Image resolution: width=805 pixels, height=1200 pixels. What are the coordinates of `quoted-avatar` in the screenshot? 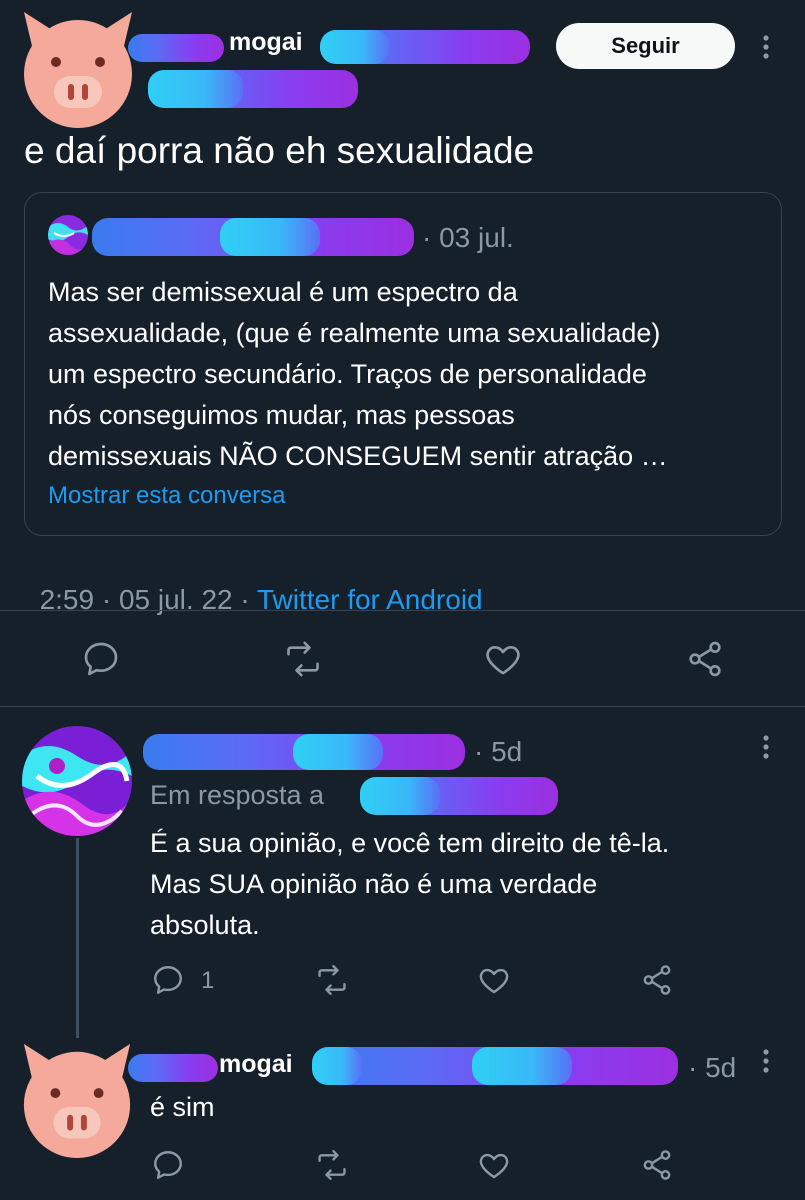 It's located at (68, 237).